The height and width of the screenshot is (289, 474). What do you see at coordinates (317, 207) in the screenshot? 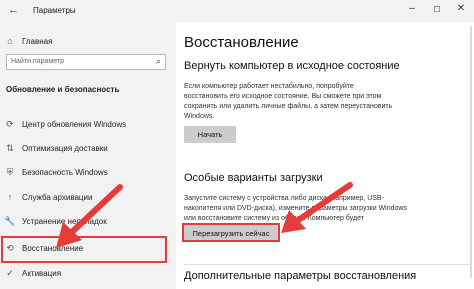
I see `arrow-to-restart` at bounding box center [317, 207].